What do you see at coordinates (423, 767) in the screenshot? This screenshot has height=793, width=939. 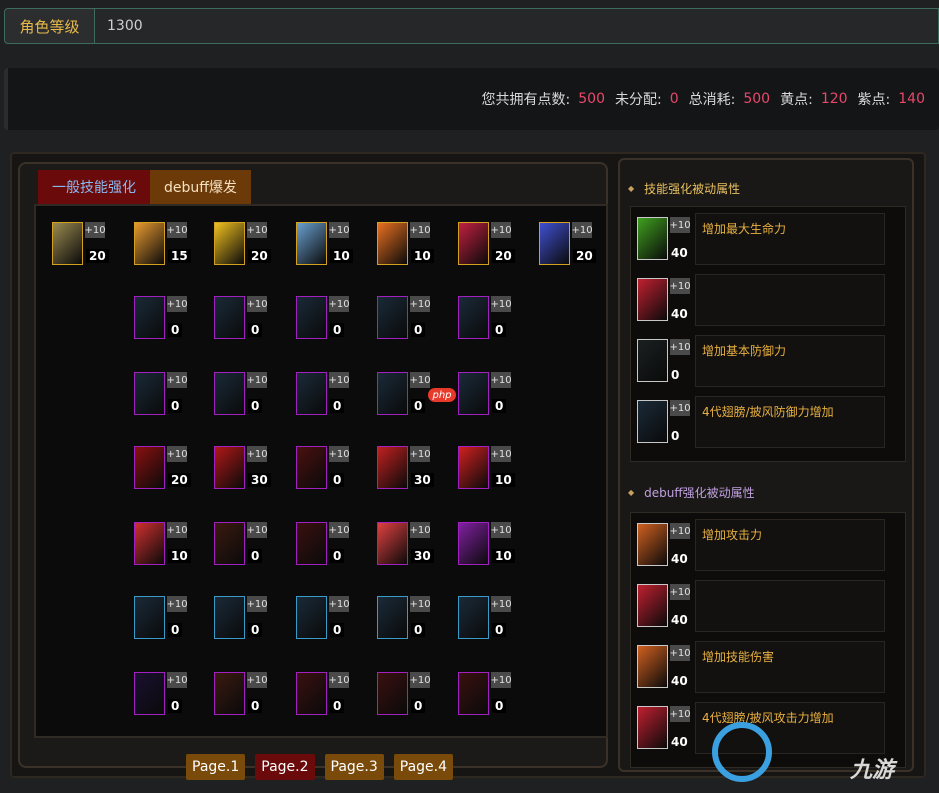 I see `page-4-button: Page.4` at bounding box center [423, 767].